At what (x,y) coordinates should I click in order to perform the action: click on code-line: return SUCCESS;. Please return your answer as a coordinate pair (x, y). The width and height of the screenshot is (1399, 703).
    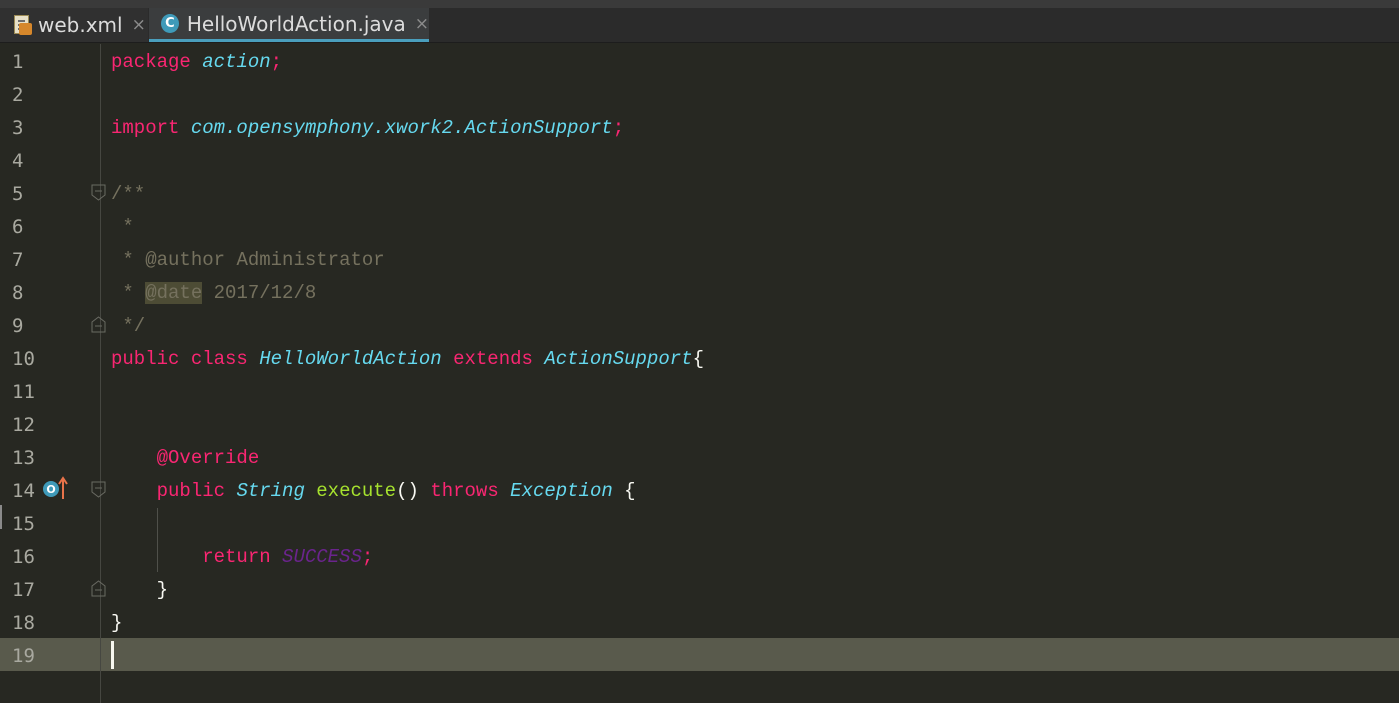
    Looking at the image, I should click on (242, 557).